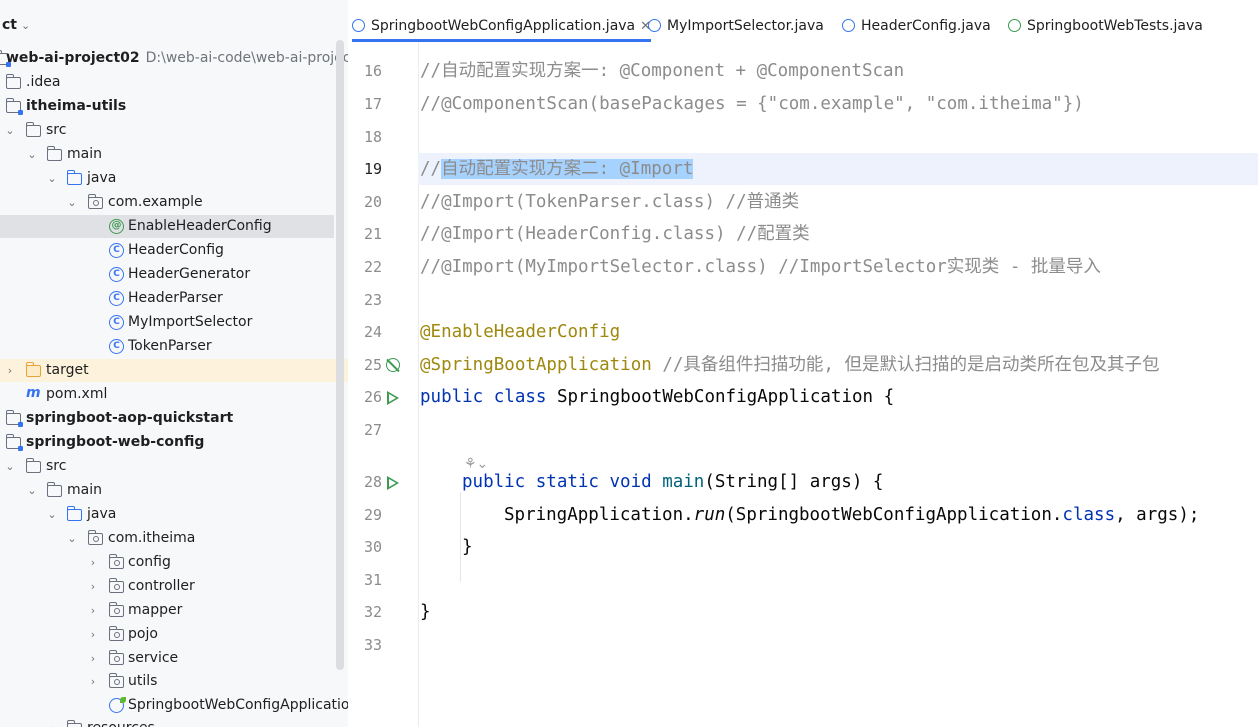  I want to click on tree-item-tokenparser: C TokenParser, so click(167, 346).